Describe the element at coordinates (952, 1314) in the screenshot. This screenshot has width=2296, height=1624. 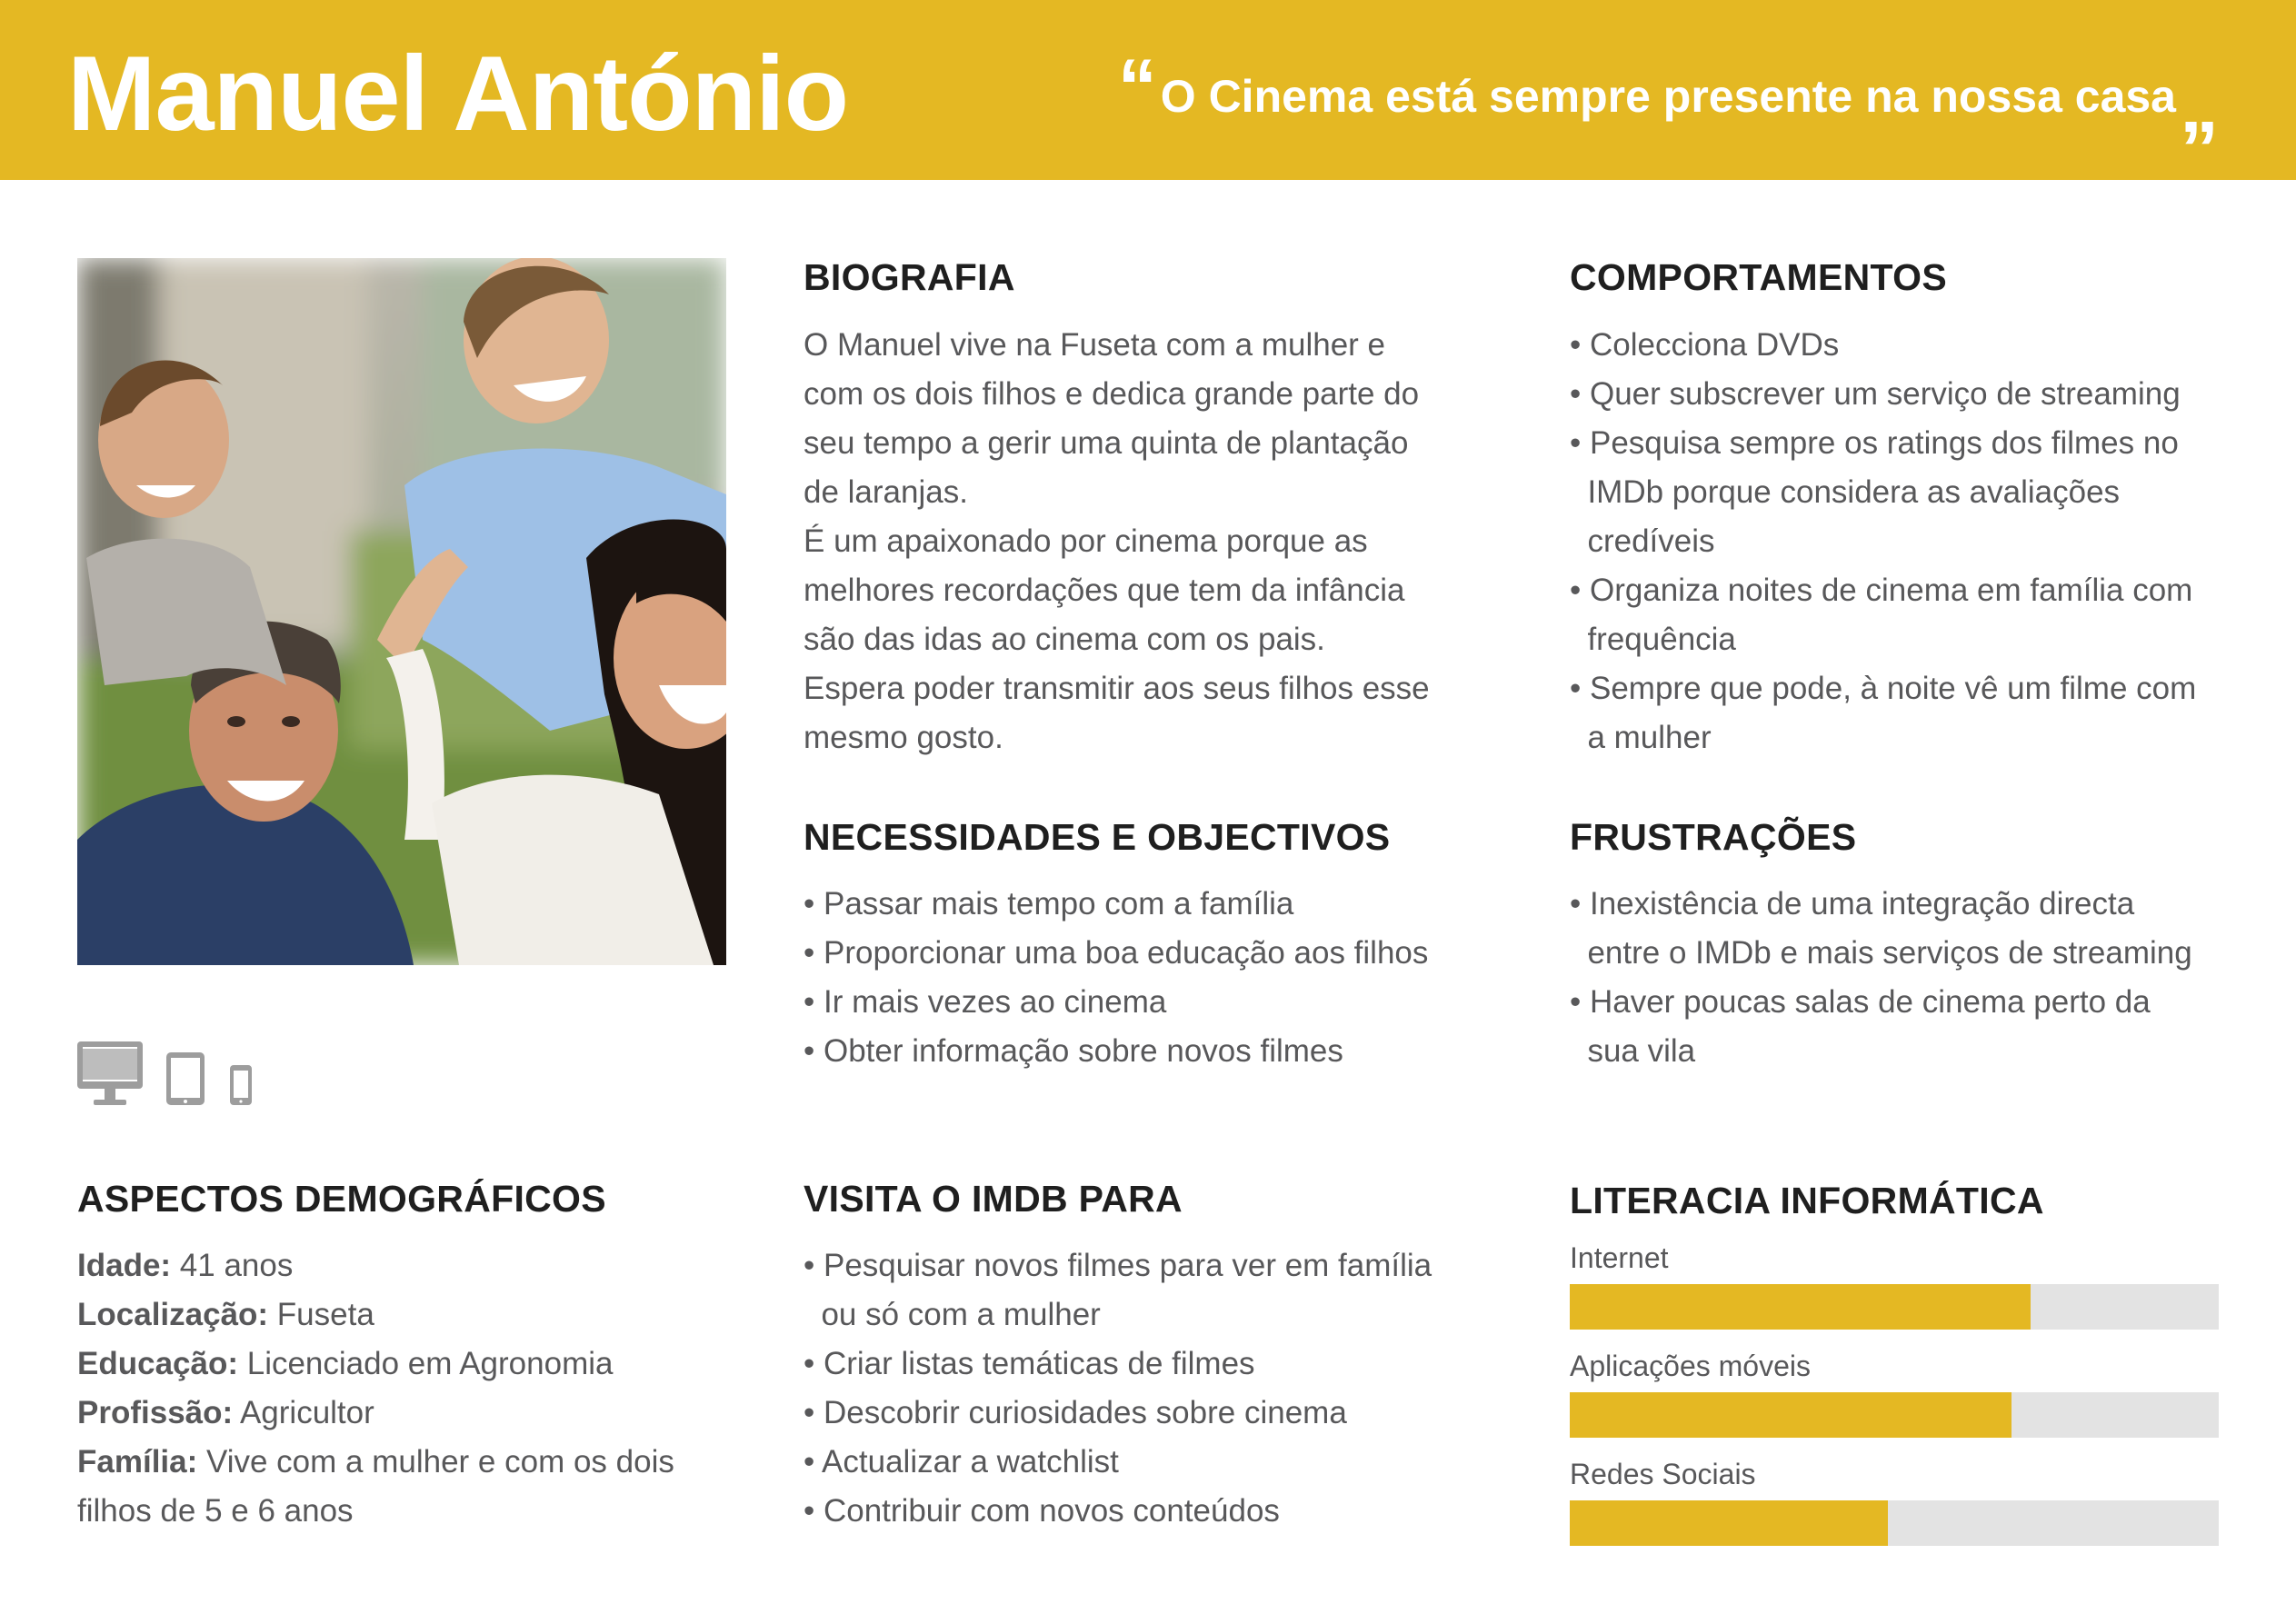
I see `imdb-item-continuation: ou só com a mulher` at that location.